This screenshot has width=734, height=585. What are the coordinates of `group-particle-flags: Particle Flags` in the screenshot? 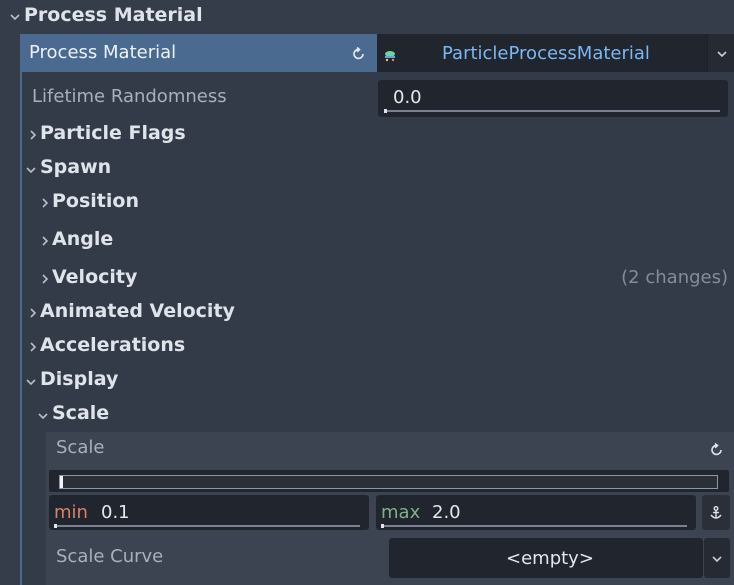 It's located at (378, 135).